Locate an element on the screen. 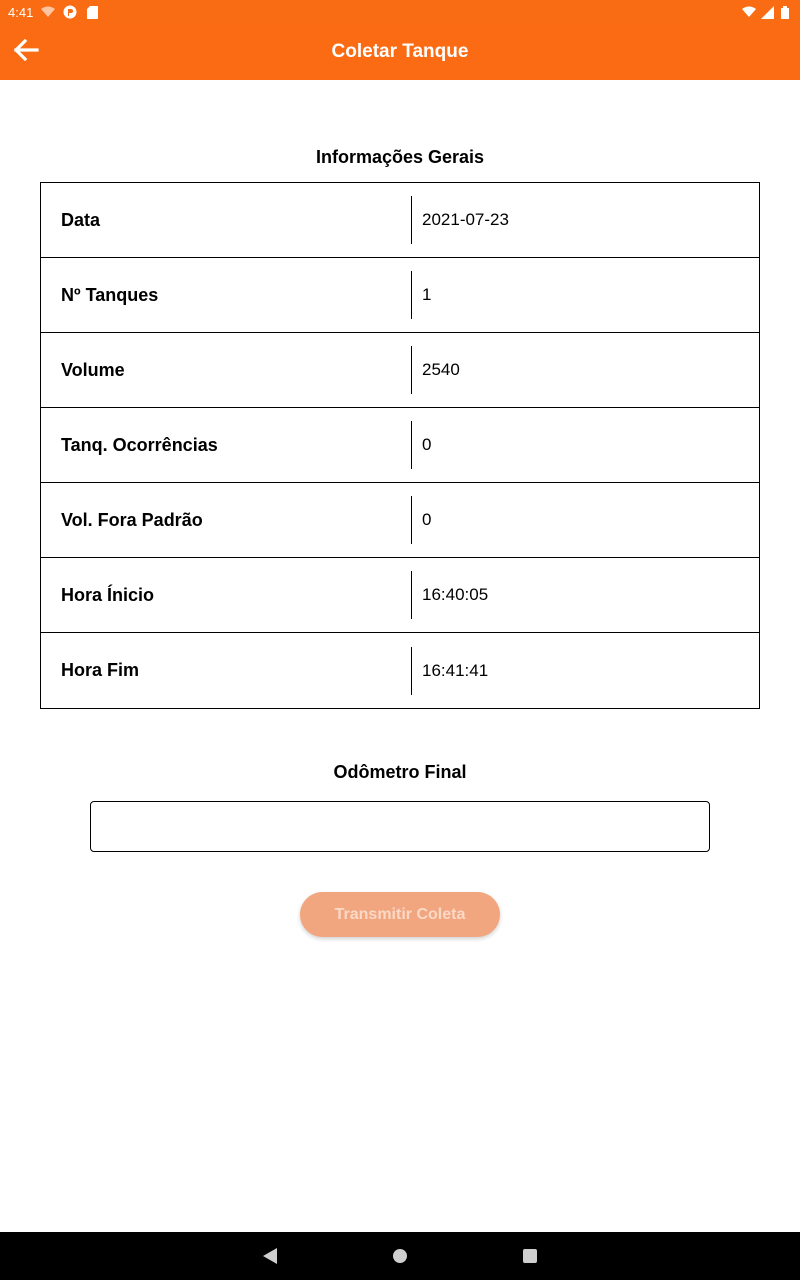 Image resolution: width=800 pixels, height=1280 pixels. info-row-data: Data 2021-07-23 is located at coordinates (400, 220).